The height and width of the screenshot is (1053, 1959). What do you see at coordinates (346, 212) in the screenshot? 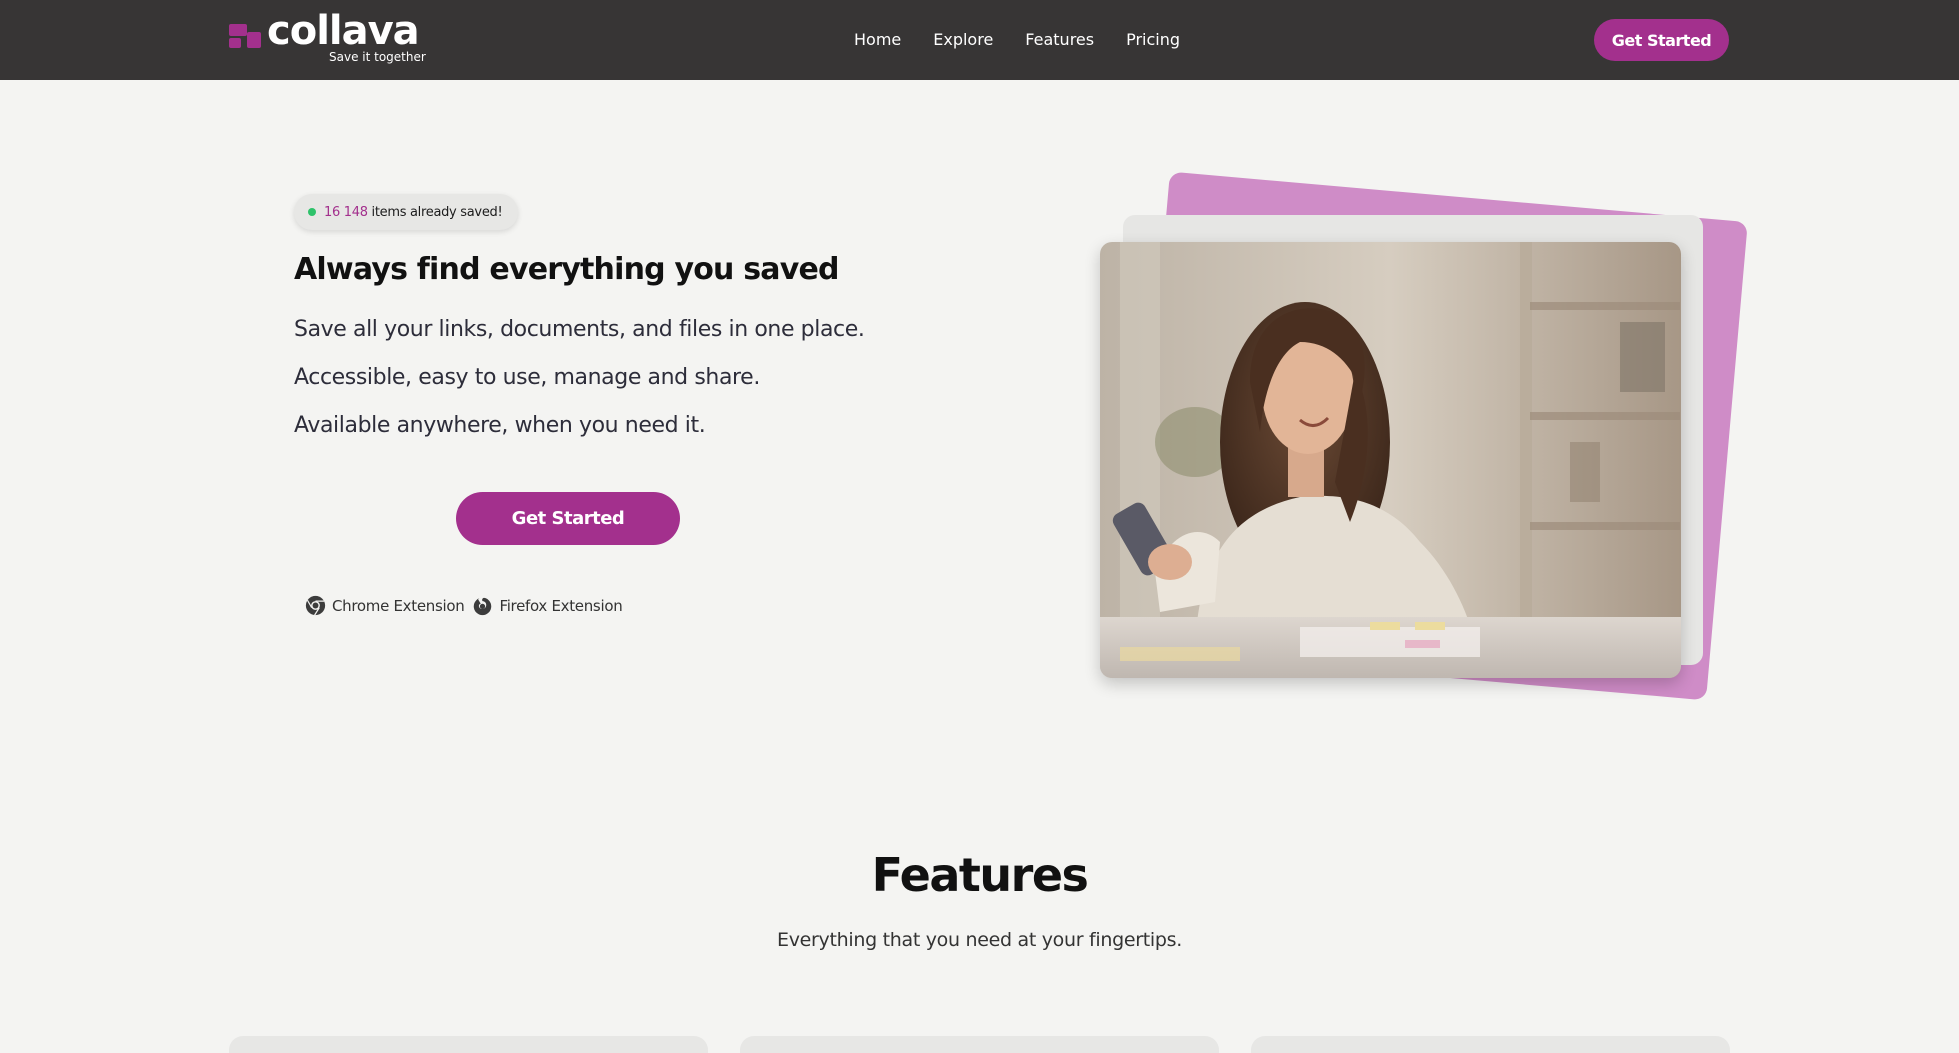
I see `saved-items-count: 16 148` at bounding box center [346, 212].